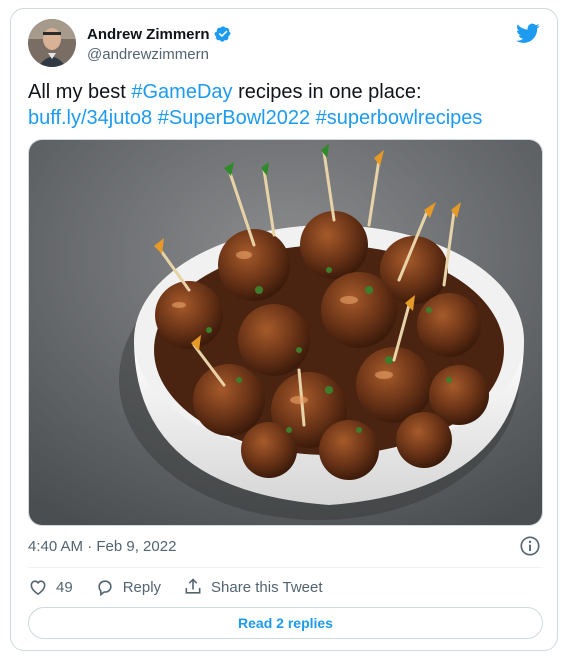 The image size is (562, 657). What do you see at coordinates (528, 33) in the screenshot?
I see `twitter-bird-icon` at bounding box center [528, 33].